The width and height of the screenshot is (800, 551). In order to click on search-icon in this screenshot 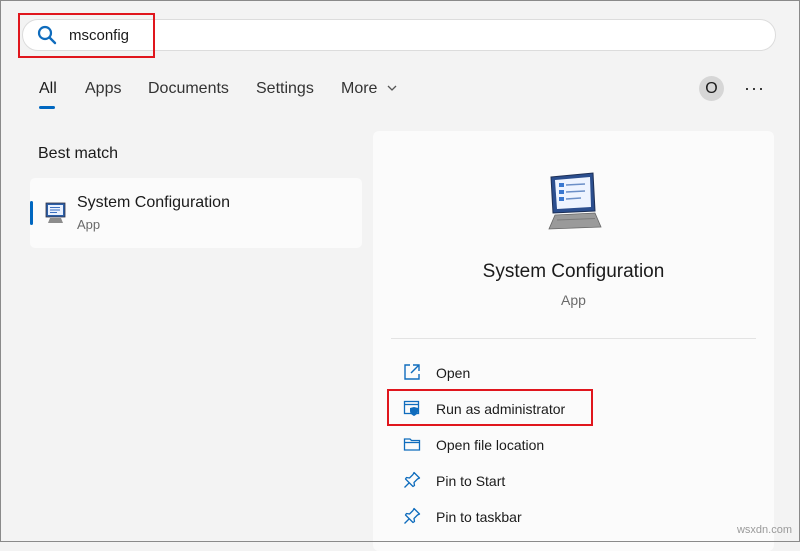, I will do `click(47, 35)`.